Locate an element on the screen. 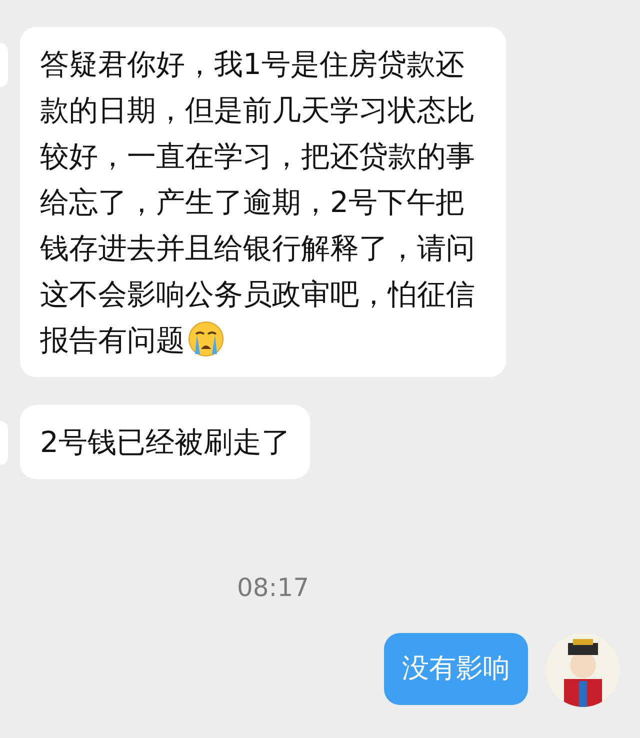  message-bubble: 没有影响 is located at coordinates (456, 669).